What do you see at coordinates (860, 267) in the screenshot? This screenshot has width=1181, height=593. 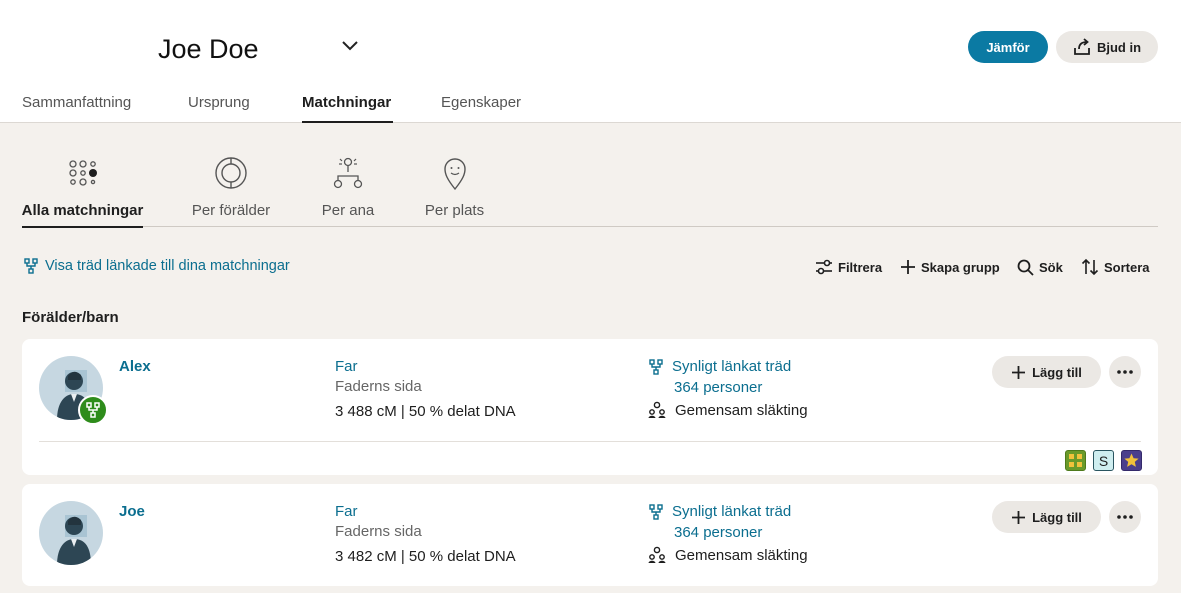 I see `filter-label: Filtrera` at bounding box center [860, 267].